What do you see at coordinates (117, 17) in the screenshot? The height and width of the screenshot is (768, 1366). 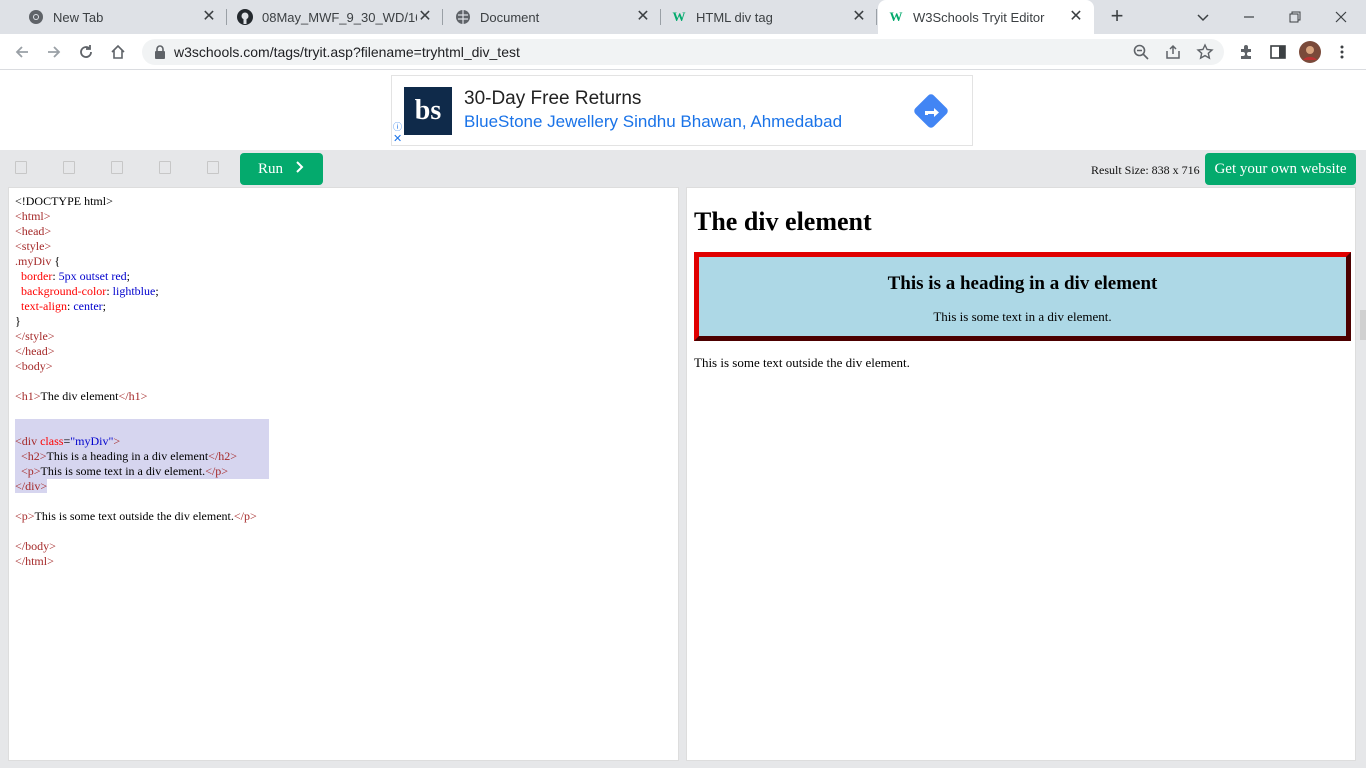 I see `tab-new-tab: New Tab ✕` at bounding box center [117, 17].